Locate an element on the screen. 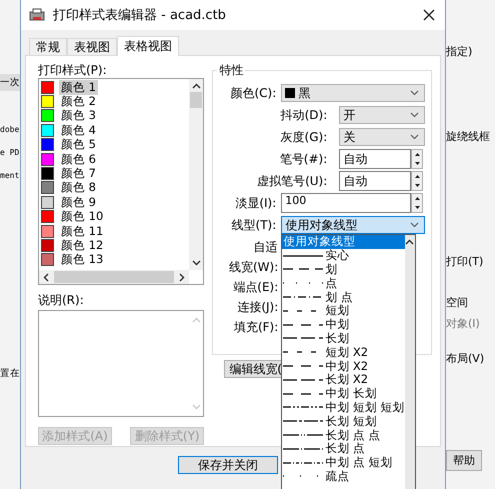  close-icon is located at coordinates (429, 15).